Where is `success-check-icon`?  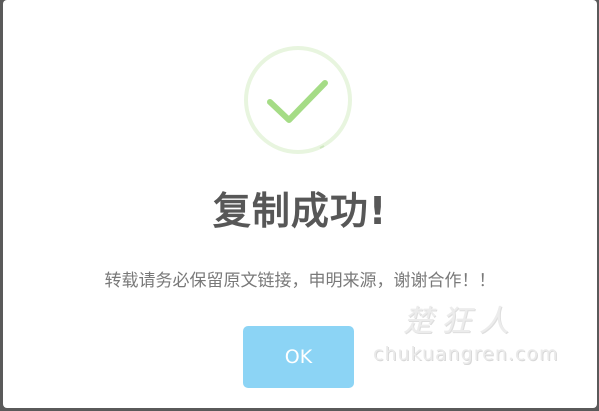 success-check-icon is located at coordinates (298, 100).